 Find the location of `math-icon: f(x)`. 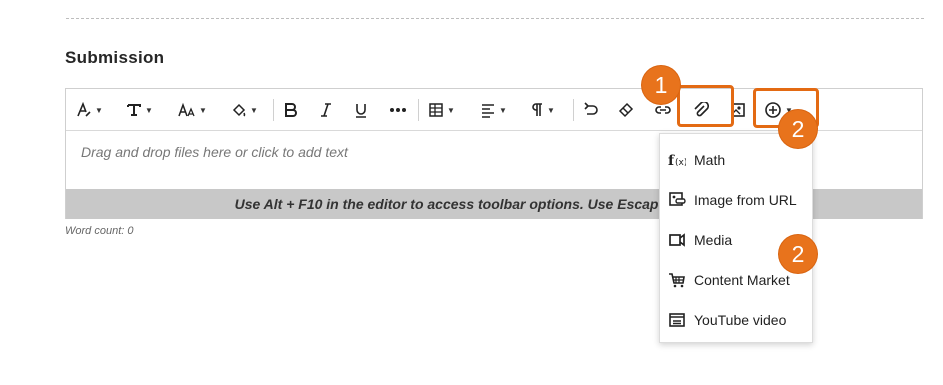

math-icon: f(x) is located at coordinates (677, 160).